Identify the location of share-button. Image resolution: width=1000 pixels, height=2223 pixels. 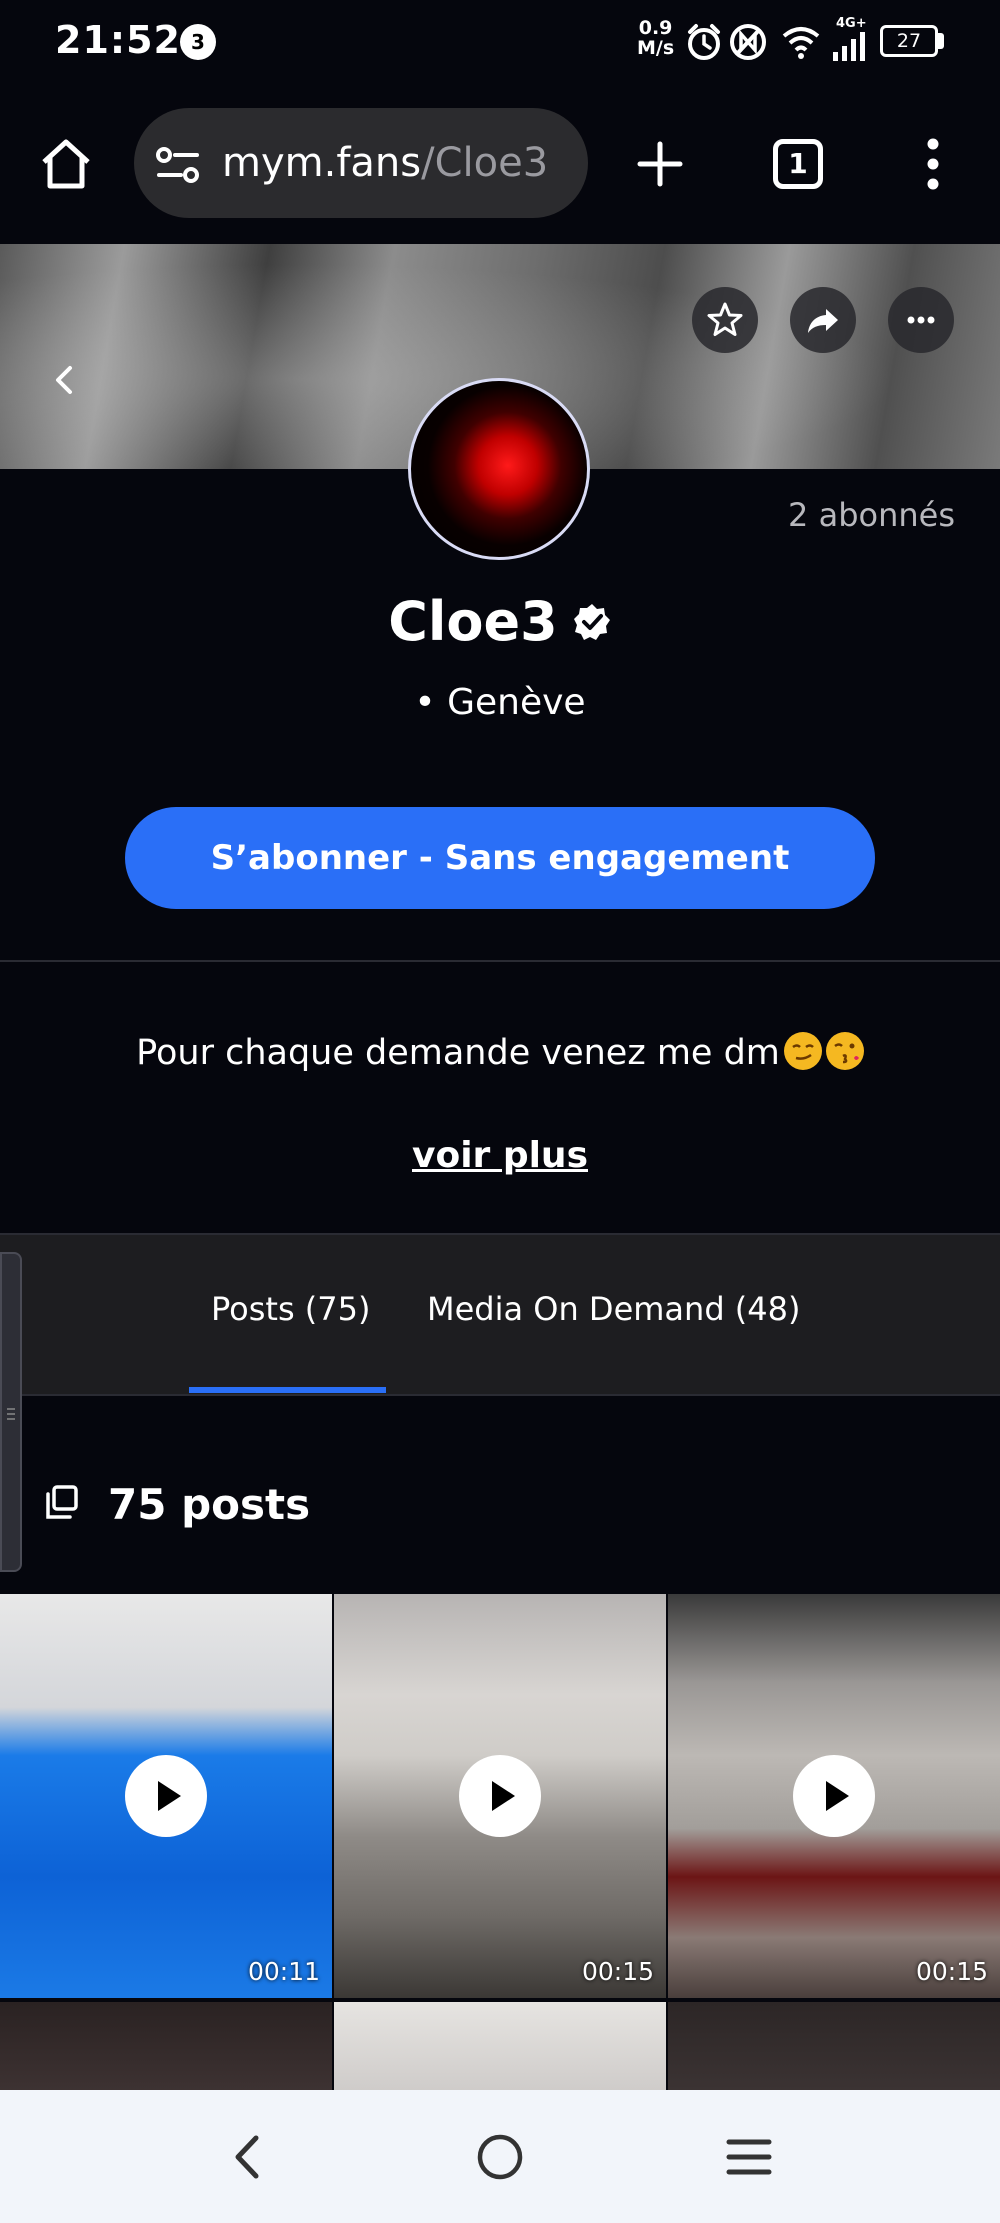
(823, 320).